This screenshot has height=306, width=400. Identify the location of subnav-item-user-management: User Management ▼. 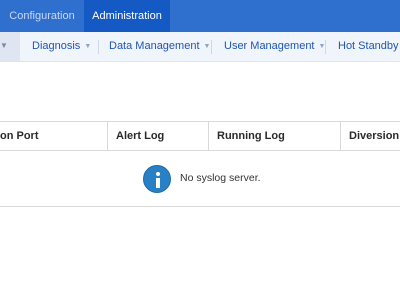
(274, 46).